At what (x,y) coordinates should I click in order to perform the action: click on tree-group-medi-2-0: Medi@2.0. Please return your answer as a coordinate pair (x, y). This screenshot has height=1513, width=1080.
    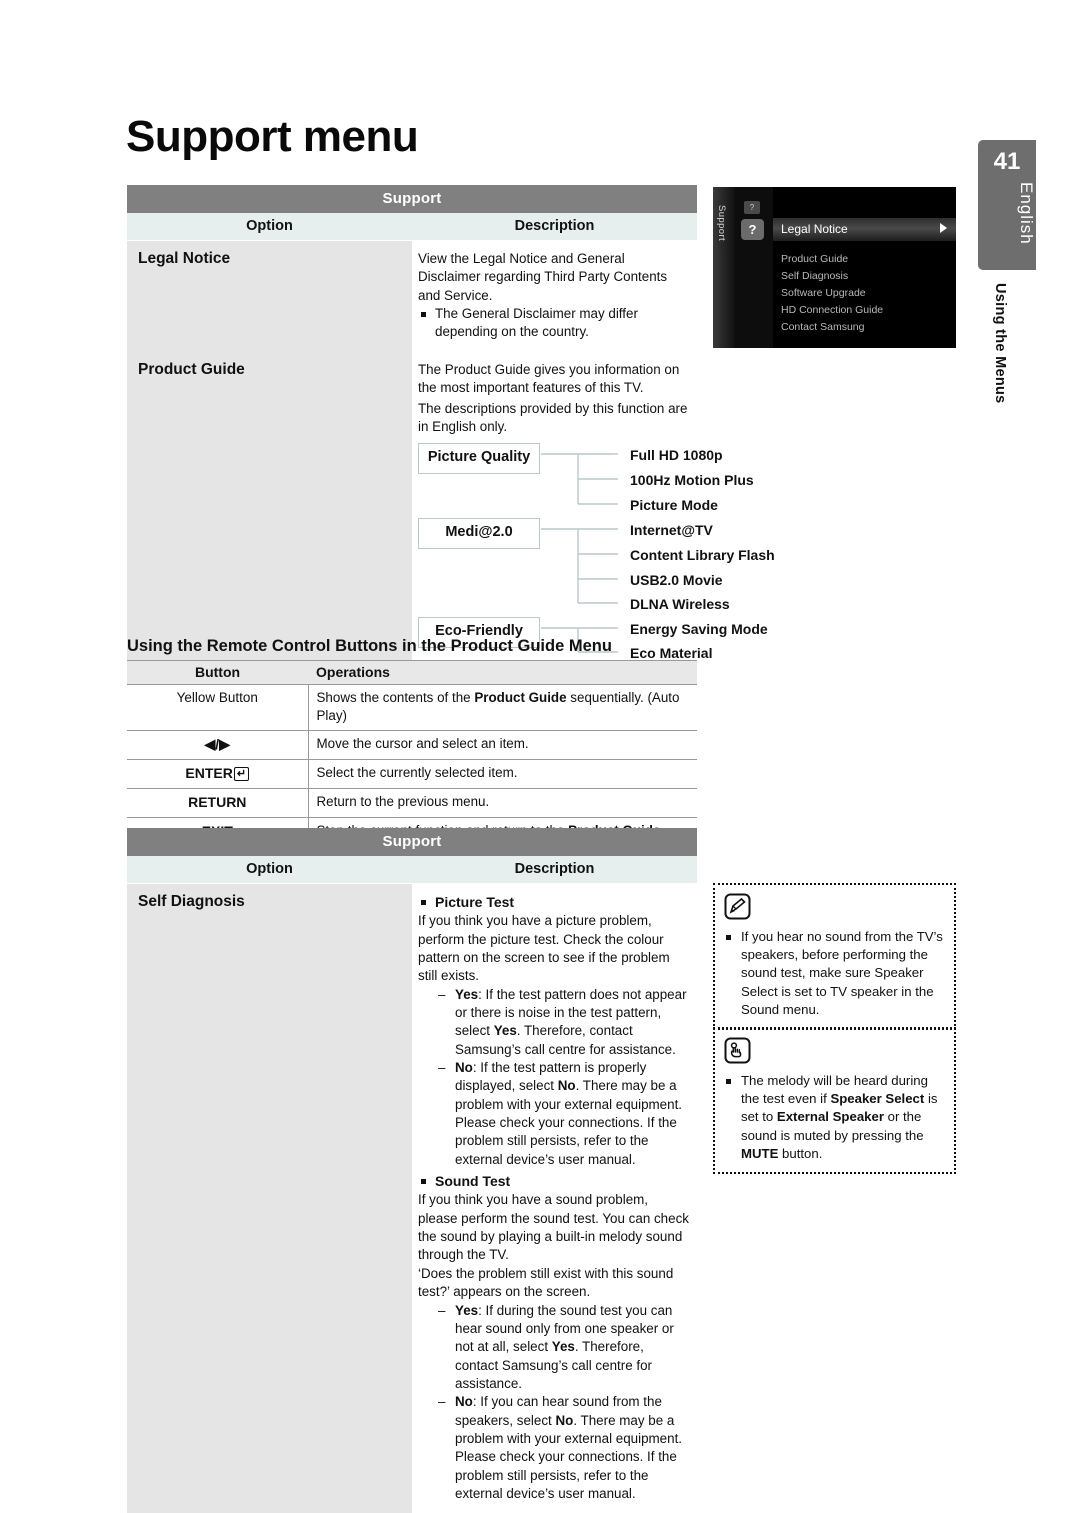
    Looking at the image, I should click on (479, 533).